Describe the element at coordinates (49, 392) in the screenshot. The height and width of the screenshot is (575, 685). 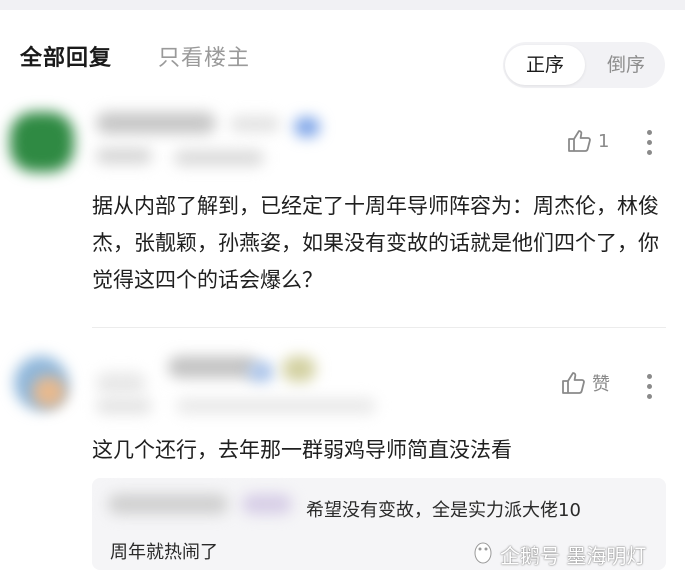
I see `avatar-overlay` at that location.